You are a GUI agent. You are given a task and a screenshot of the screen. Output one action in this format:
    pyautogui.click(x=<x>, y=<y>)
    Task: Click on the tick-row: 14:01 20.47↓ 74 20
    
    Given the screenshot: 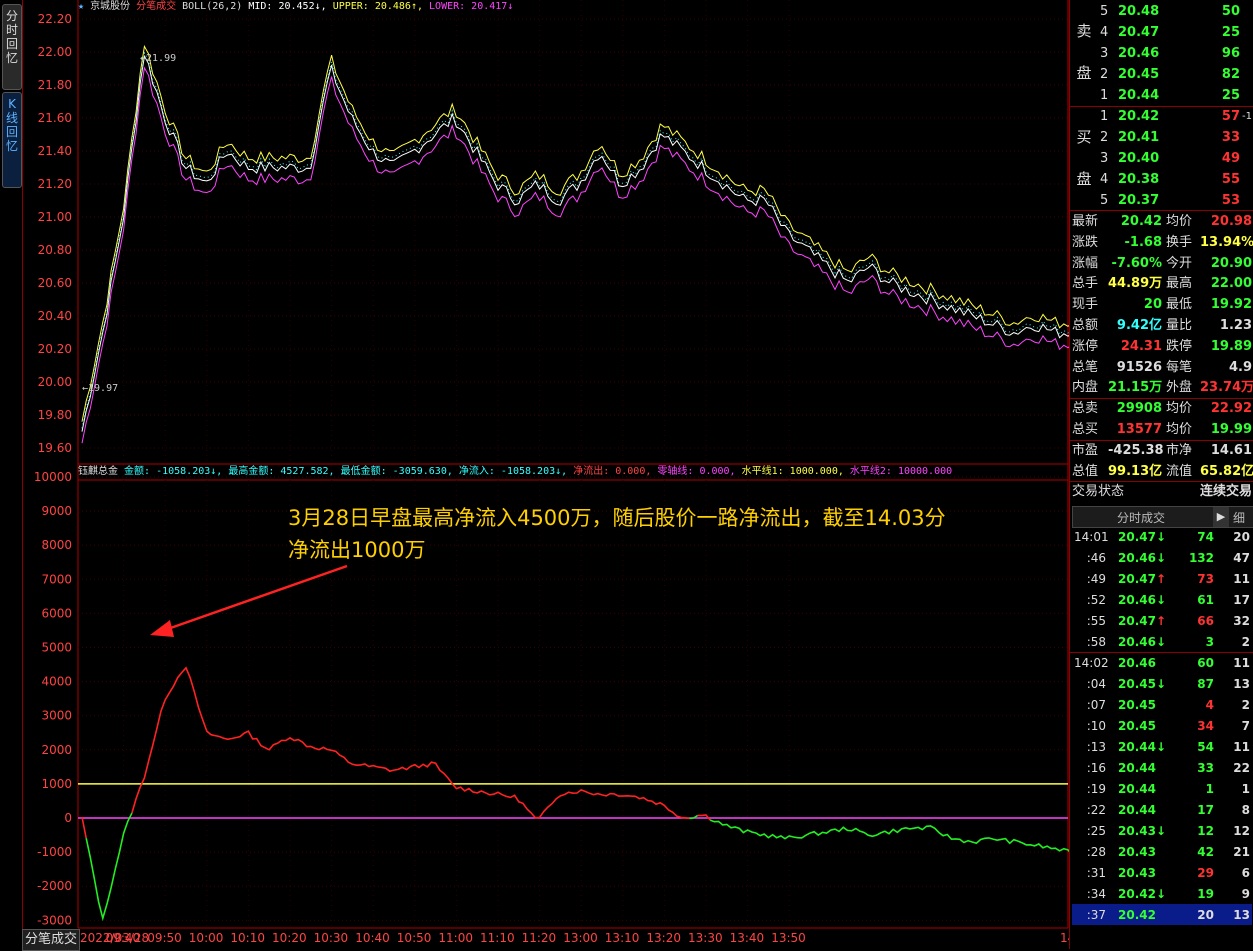 What is the action you would take?
    pyautogui.click(x=1161, y=537)
    